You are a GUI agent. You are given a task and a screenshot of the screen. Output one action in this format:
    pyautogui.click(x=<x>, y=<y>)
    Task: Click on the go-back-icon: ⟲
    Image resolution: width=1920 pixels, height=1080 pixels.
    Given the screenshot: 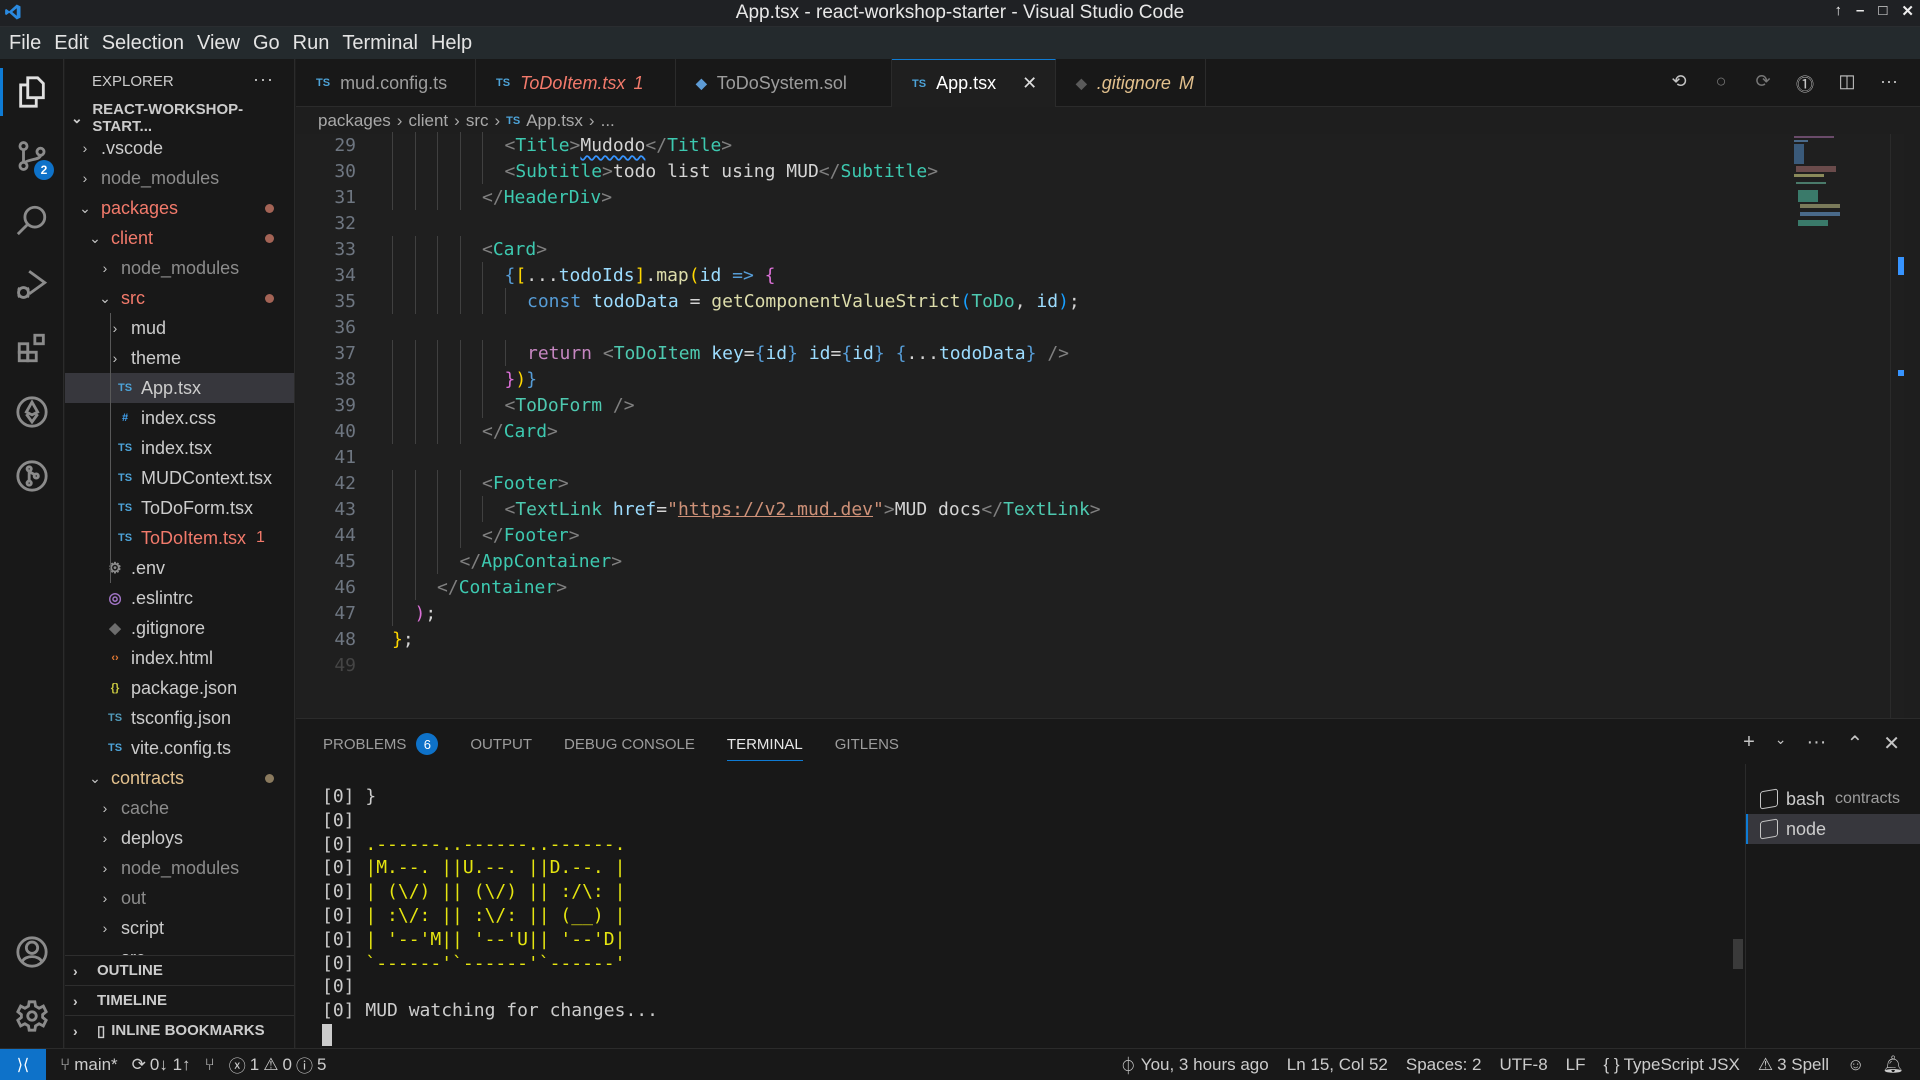 What is the action you would take?
    pyautogui.click(x=1679, y=84)
    